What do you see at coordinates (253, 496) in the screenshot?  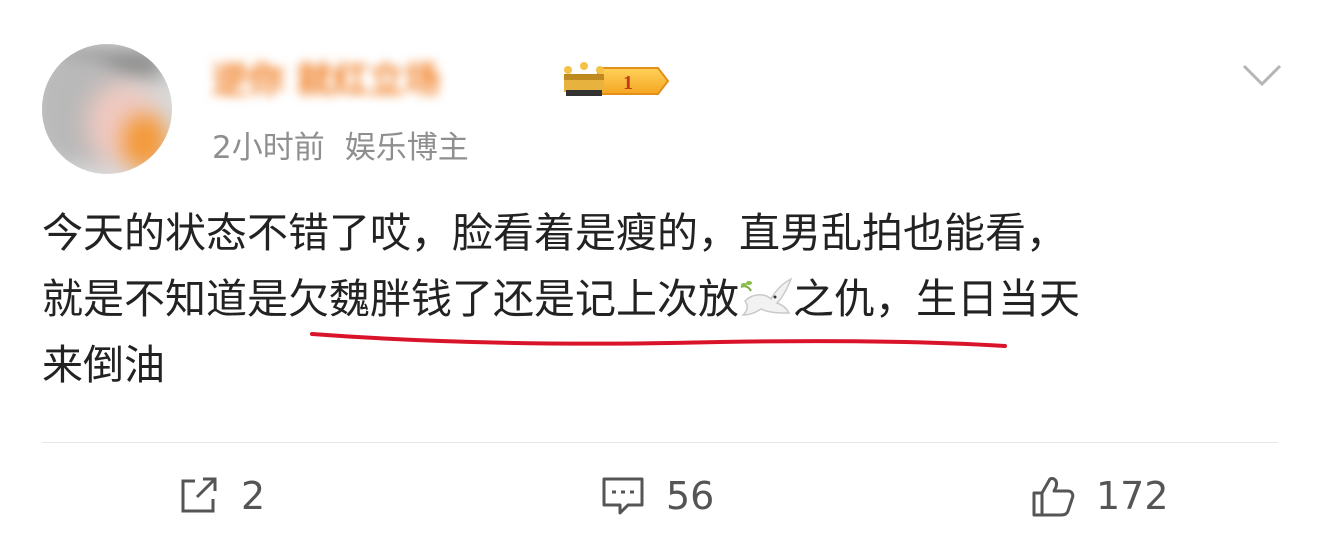 I see `repost-count: 2` at bounding box center [253, 496].